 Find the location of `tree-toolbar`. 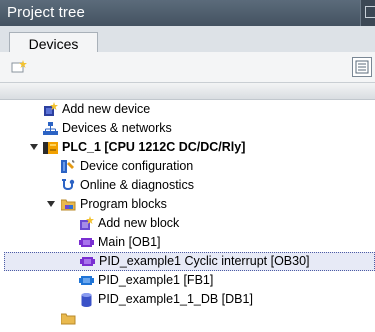

tree-toolbar is located at coordinates (187, 67).